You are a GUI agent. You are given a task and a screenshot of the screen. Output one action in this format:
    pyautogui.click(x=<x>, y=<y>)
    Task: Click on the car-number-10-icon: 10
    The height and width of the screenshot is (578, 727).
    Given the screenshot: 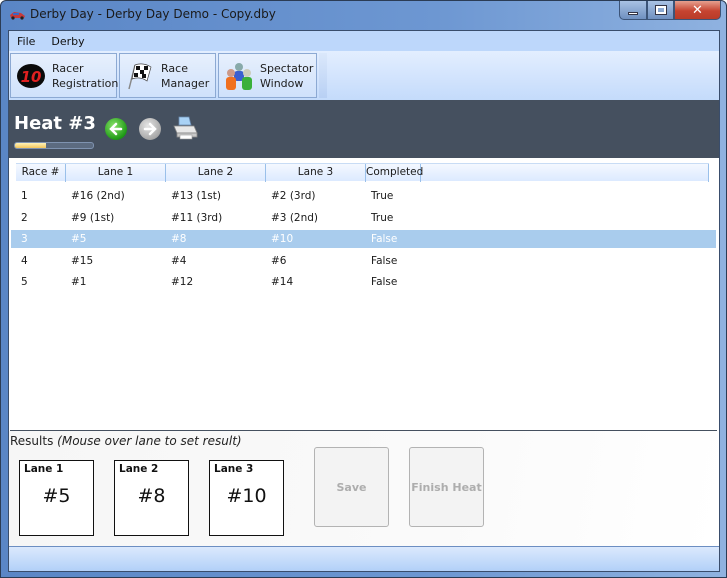 What is the action you would take?
    pyautogui.click(x=31, y=76)
    